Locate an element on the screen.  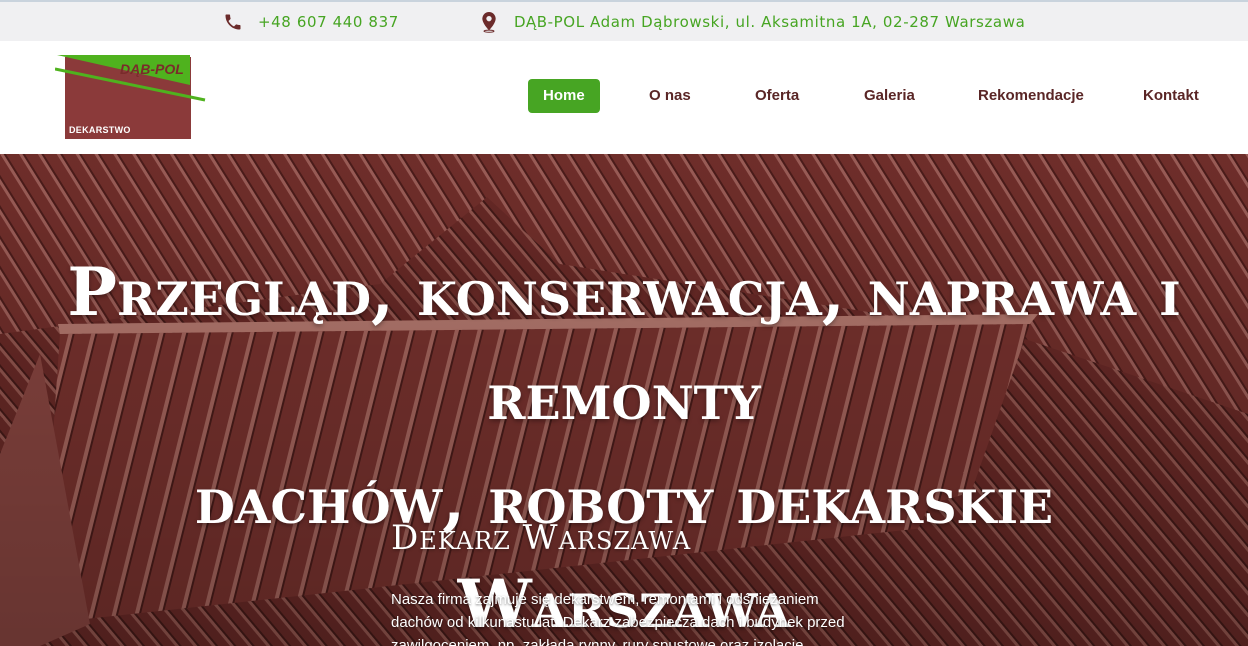
logo-brand: DĄB-POL is located at coordinates (152, 69).